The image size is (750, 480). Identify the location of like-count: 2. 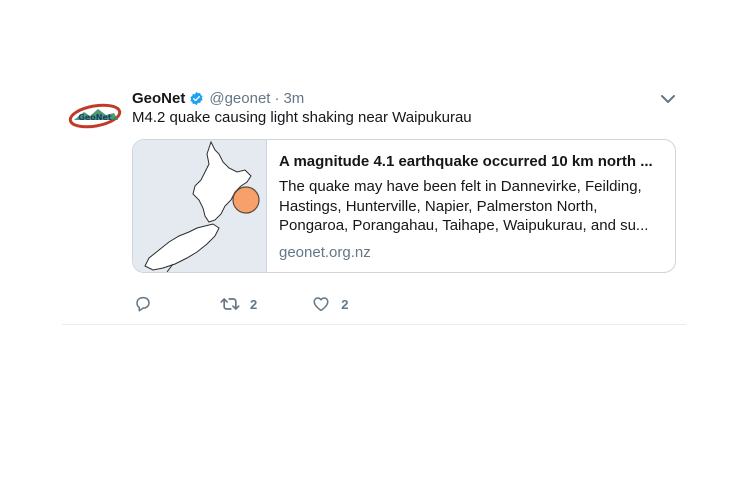
(345, 304).